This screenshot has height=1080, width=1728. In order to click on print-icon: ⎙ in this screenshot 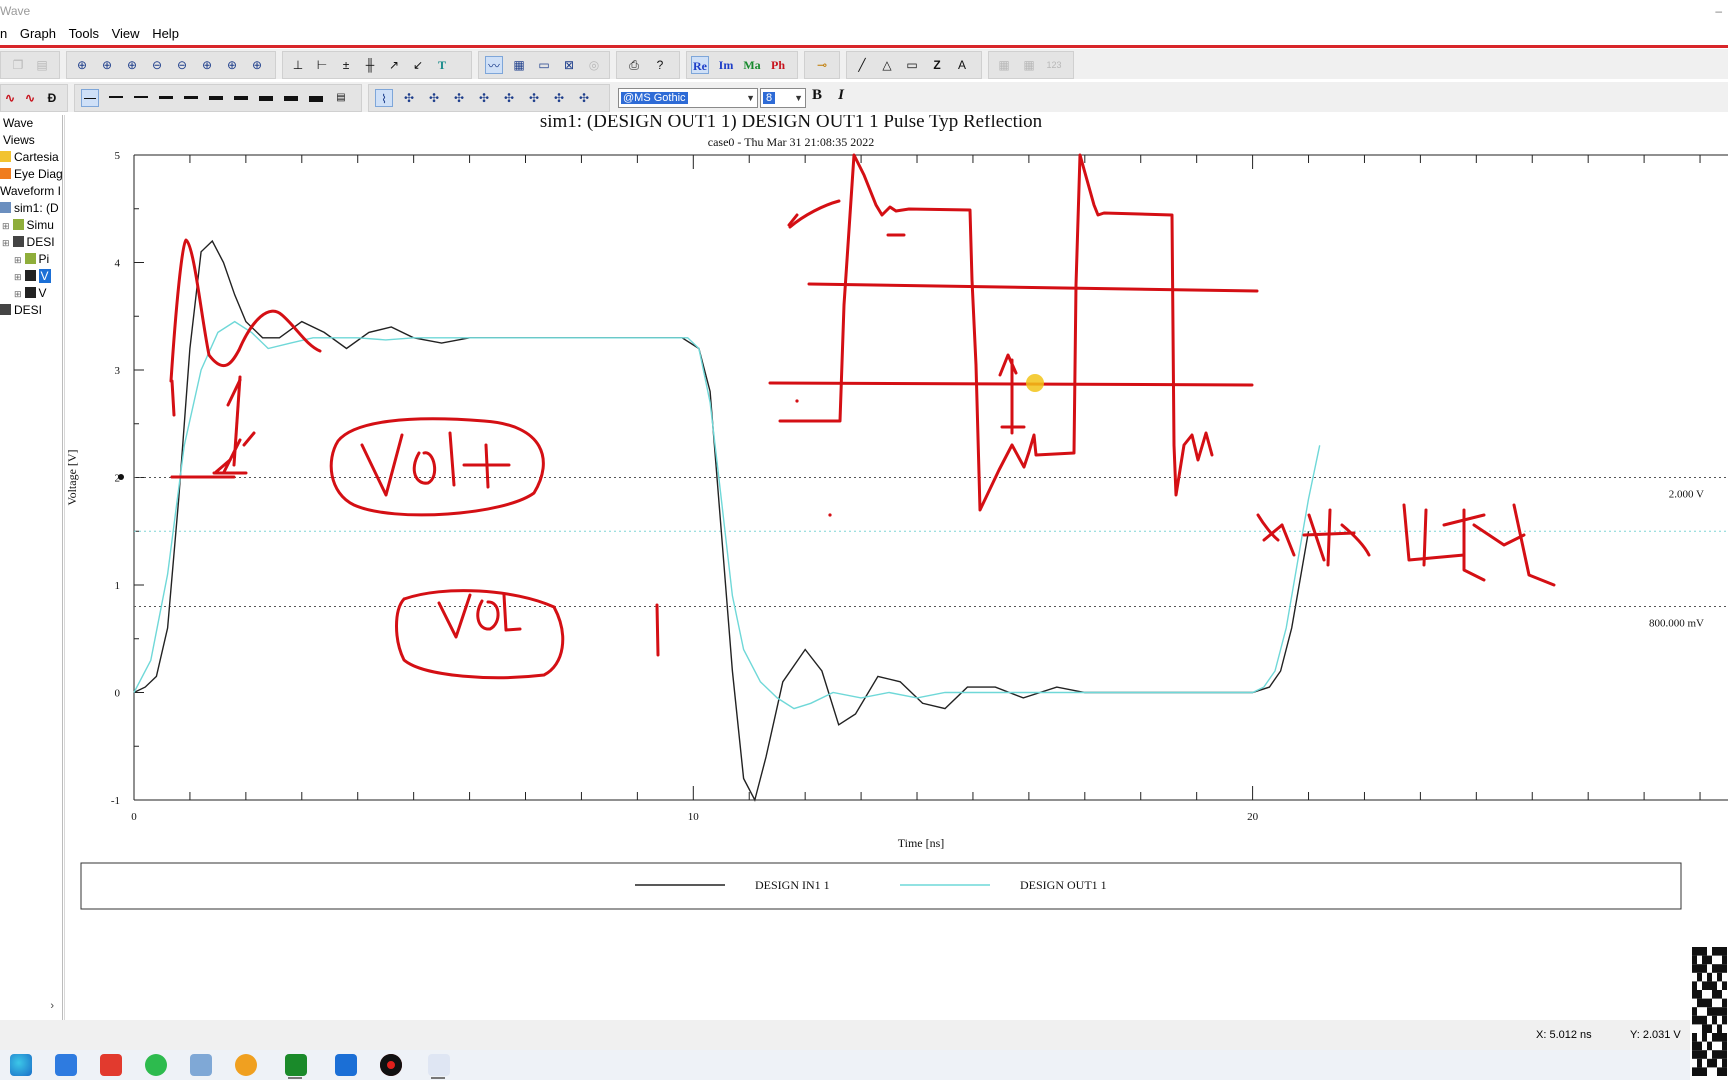, I will do `click(634, 65)`.